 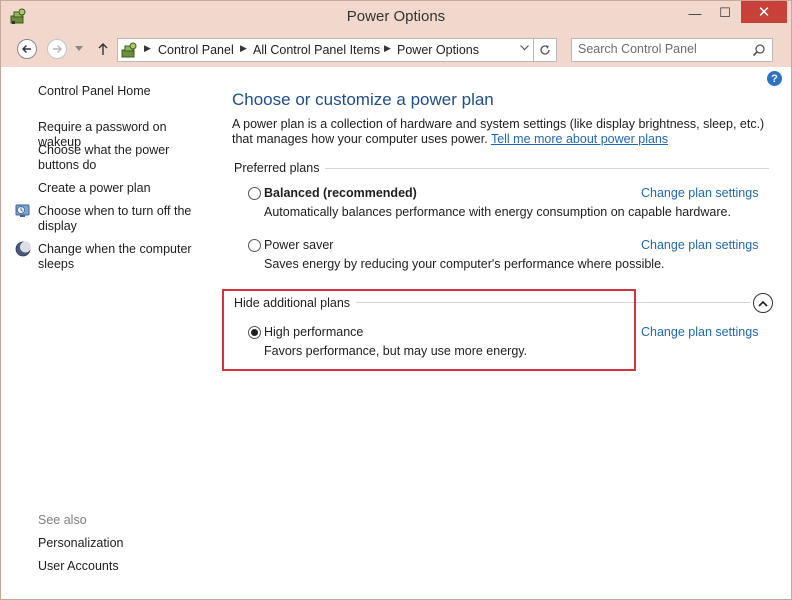 What do you see at coordinates (725, 13) in the screenshot?
I see `maximize-button: ☐` at bounding box center [725, 13].